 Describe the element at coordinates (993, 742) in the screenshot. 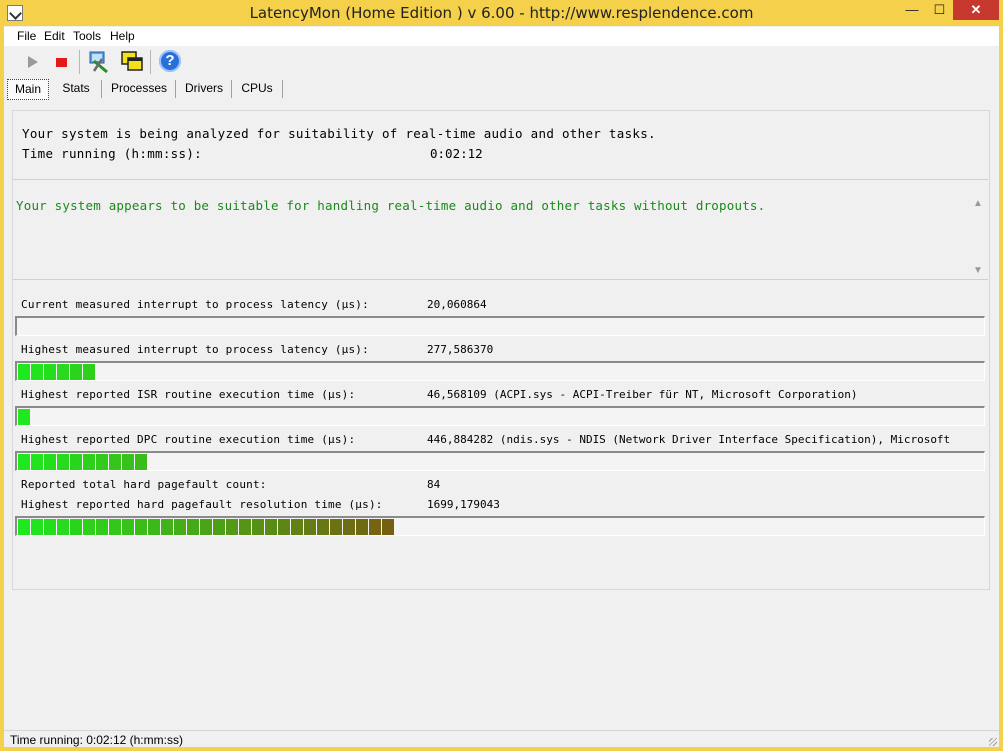

I see `resize-grip-icon` at that location.